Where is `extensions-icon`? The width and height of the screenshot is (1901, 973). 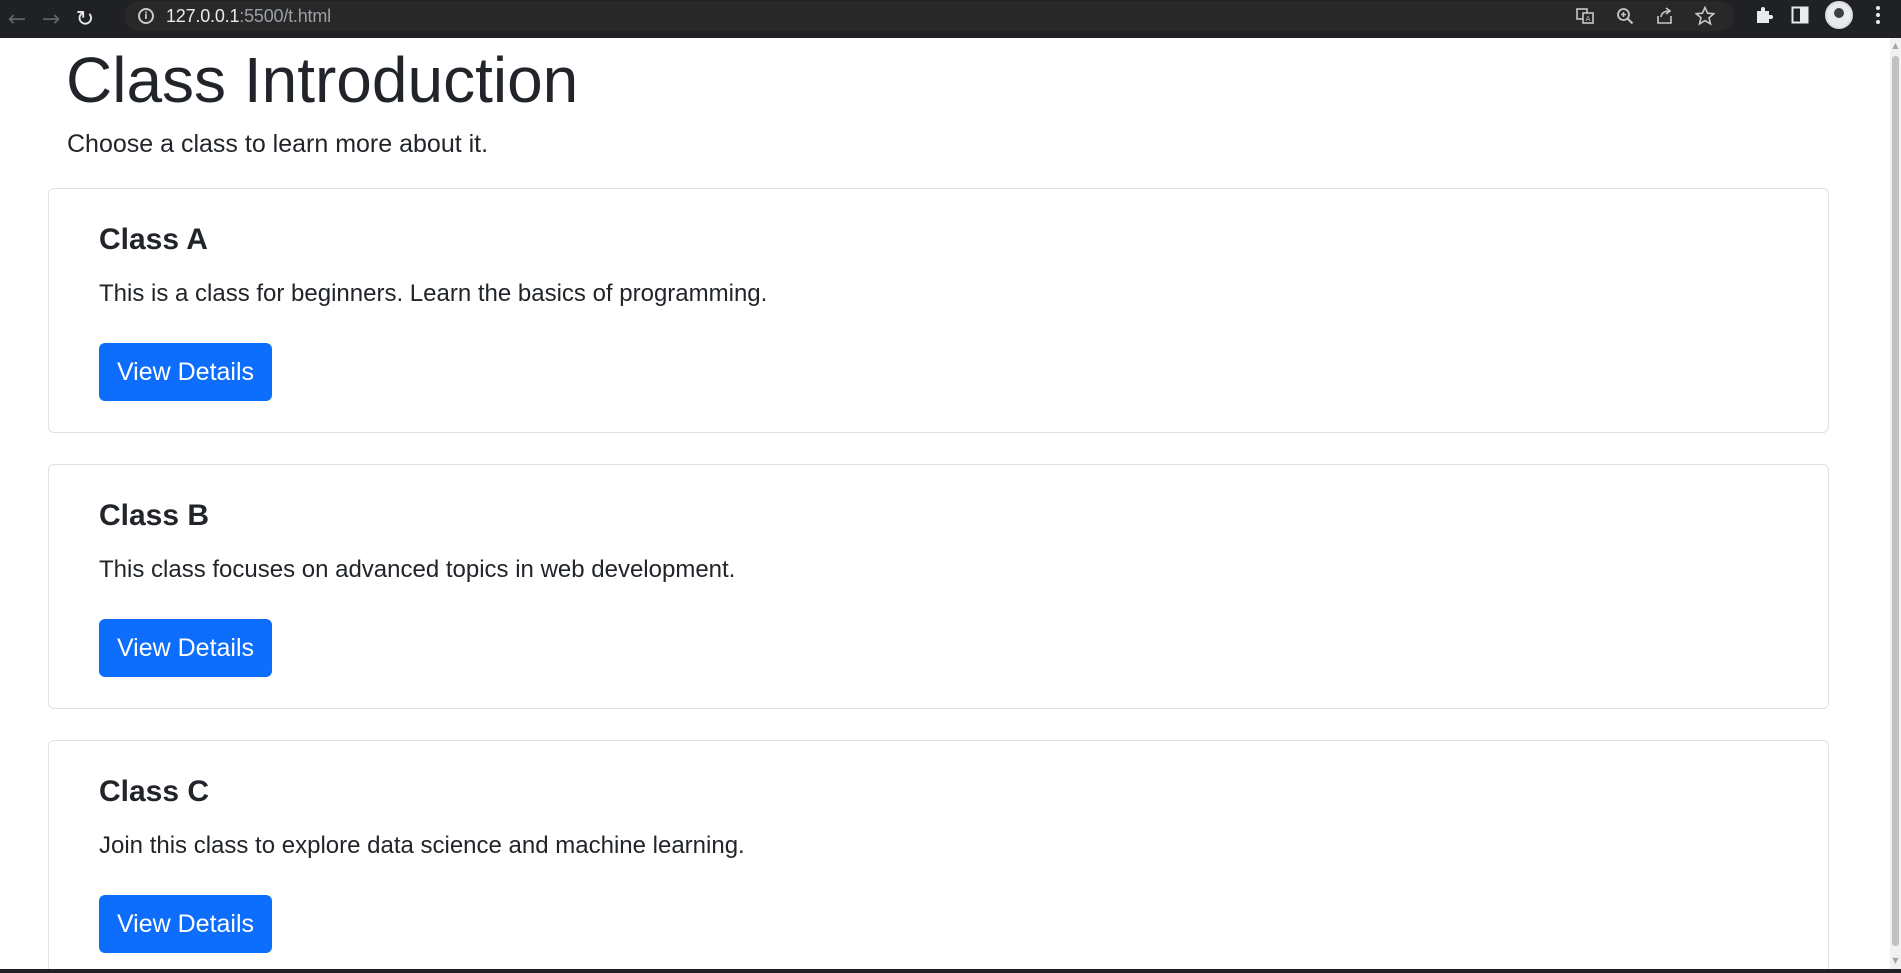
extensions-icon is located at coordinates (1764, 15).